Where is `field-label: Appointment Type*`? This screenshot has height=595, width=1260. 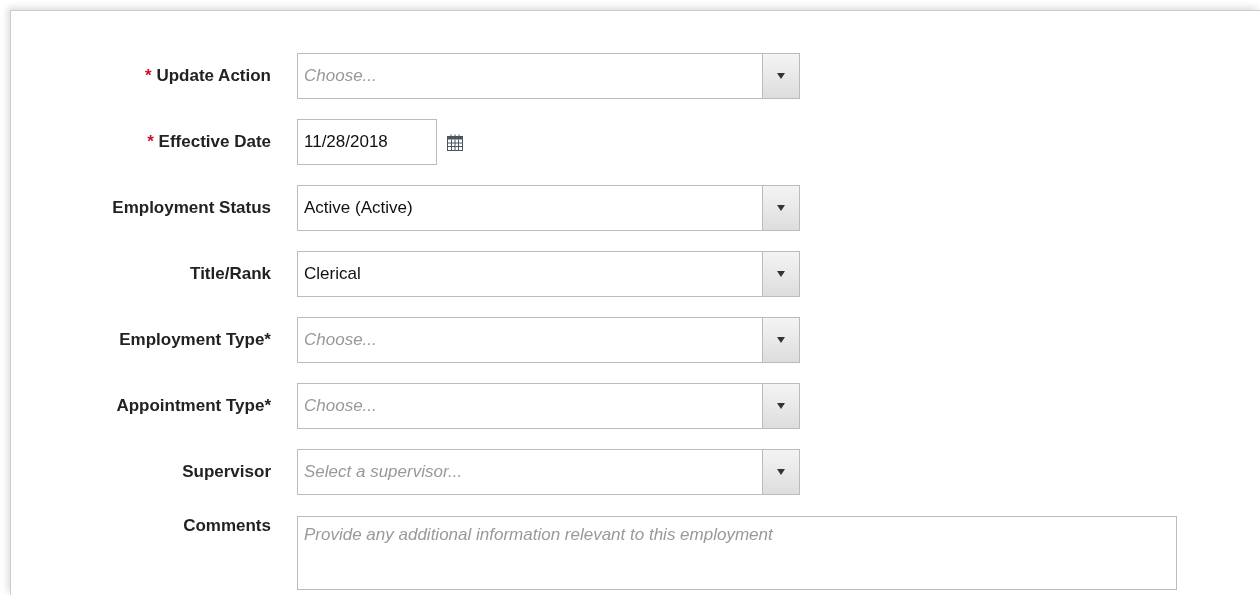 field-label: Appointment Type* is located at coordinates (193, 406).